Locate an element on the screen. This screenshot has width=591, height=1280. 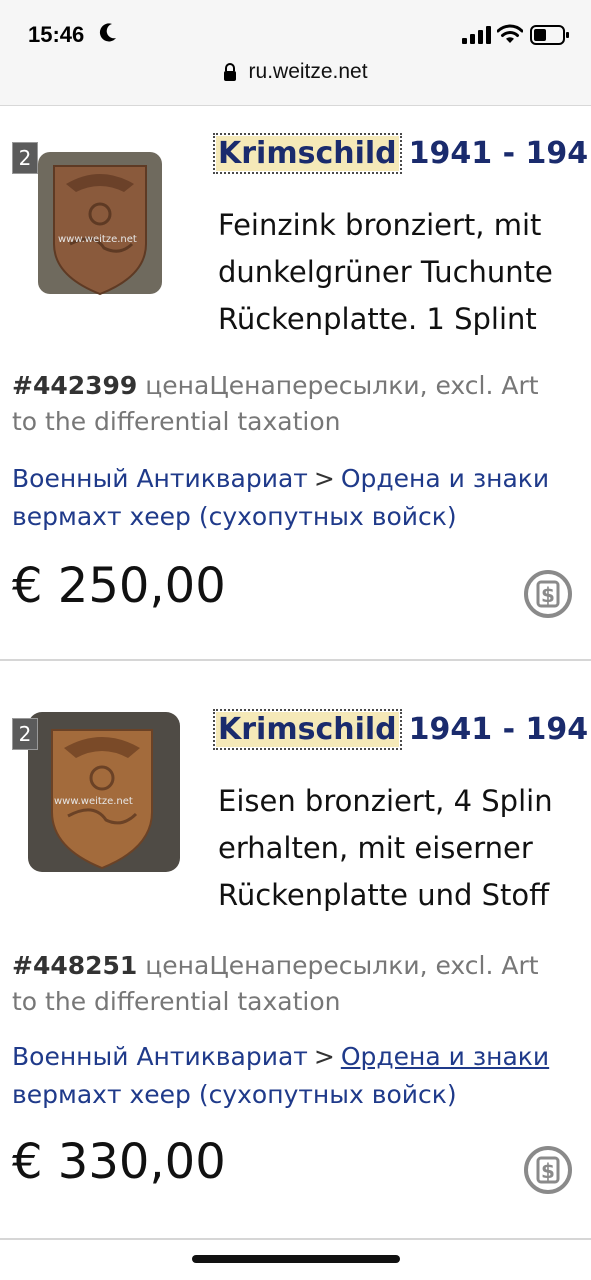
desc-line: Rückenplatte. 1 Splint is located at coordinates (377, 319).